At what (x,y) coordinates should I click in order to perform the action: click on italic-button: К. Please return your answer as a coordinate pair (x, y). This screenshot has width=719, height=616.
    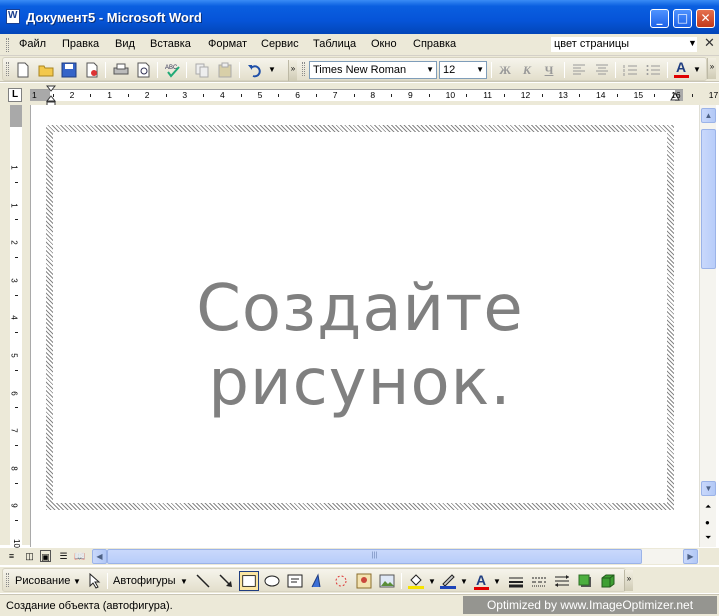
    Looking at the image, I should click on (527, 71).